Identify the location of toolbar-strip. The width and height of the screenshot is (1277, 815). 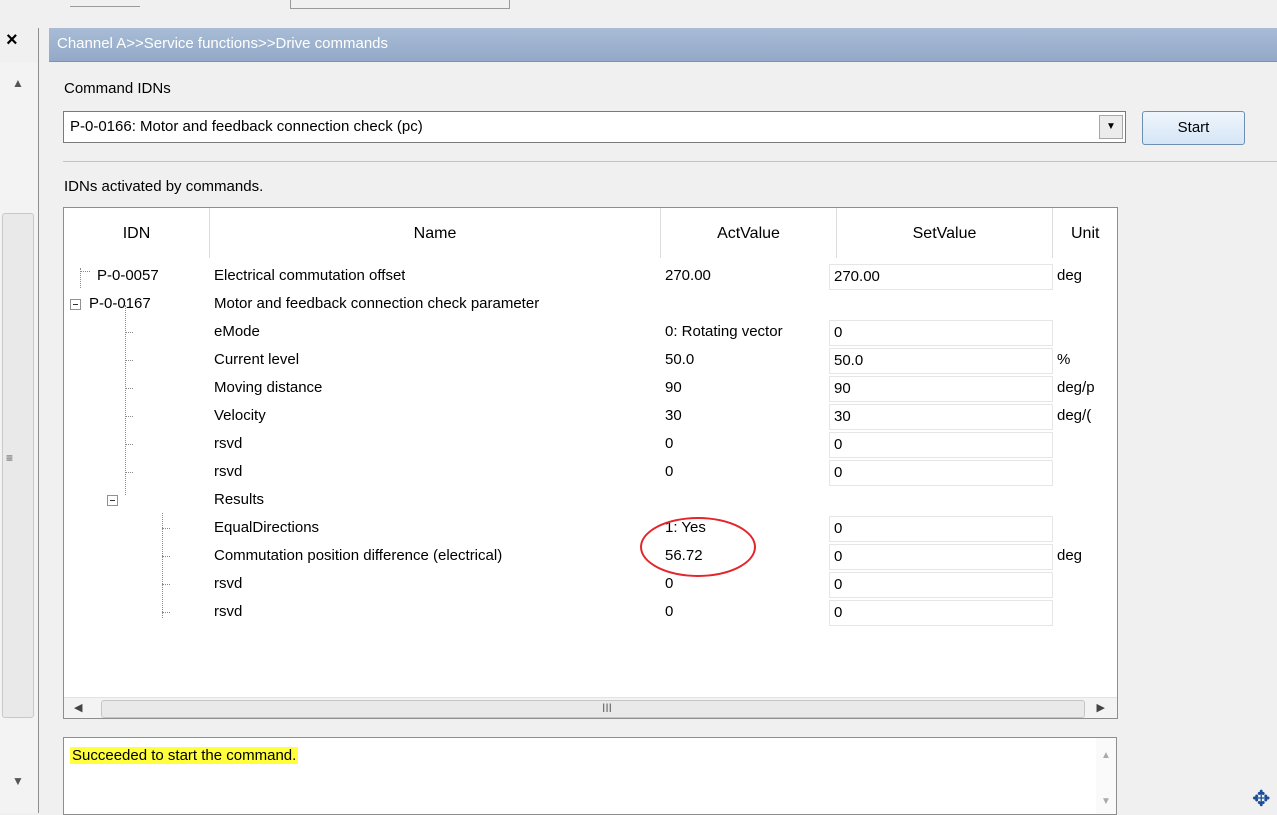
(638, 6).